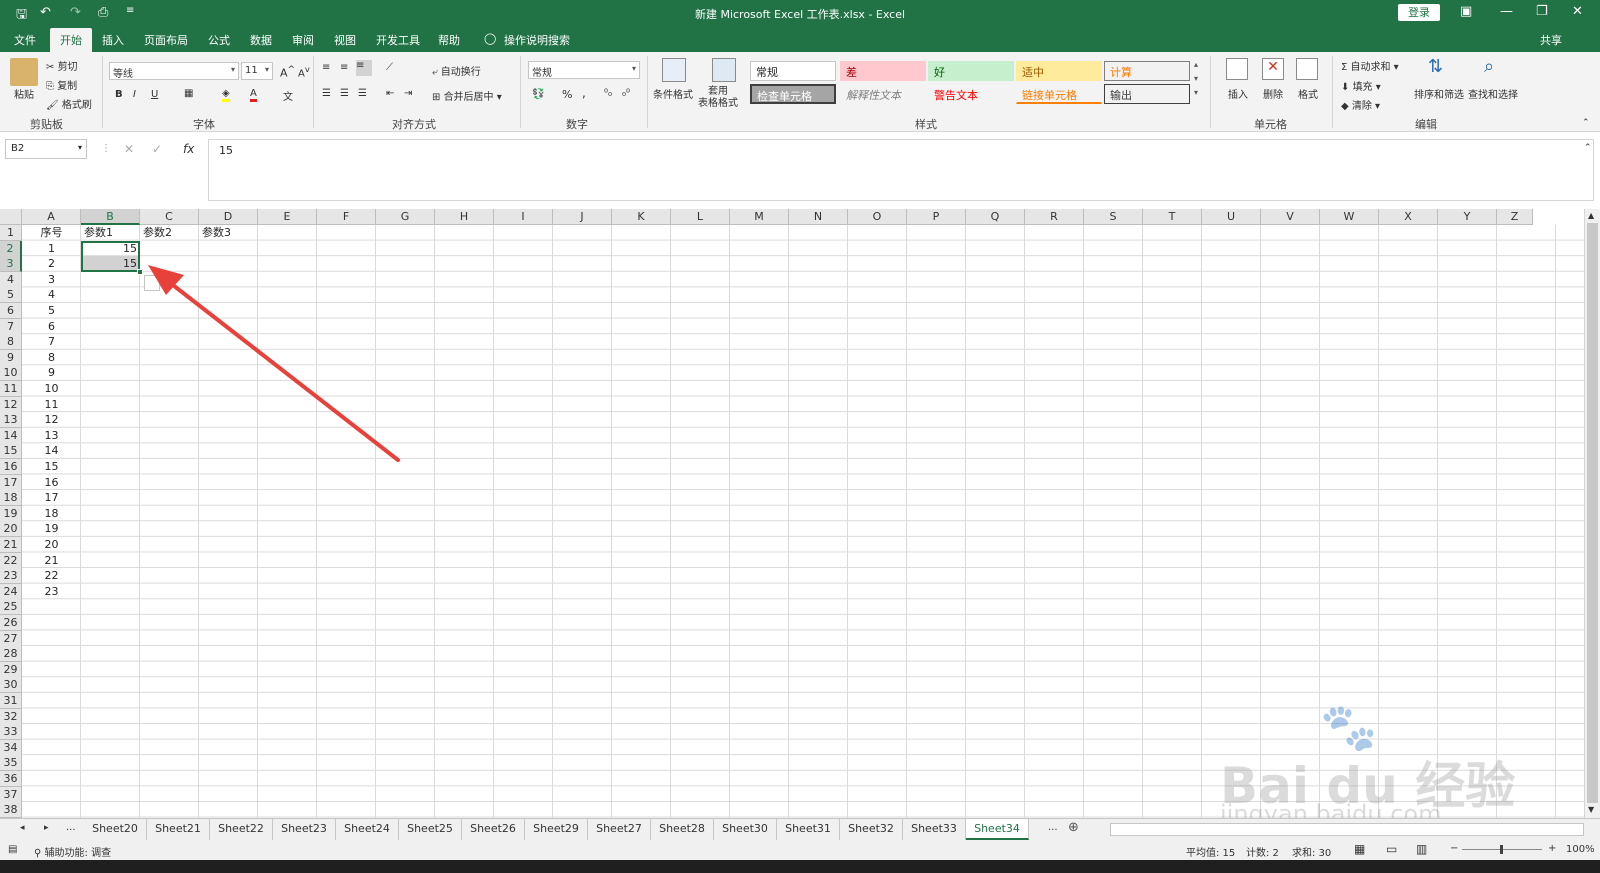  I want to click on tab-data: 数据, so click(261, 40).